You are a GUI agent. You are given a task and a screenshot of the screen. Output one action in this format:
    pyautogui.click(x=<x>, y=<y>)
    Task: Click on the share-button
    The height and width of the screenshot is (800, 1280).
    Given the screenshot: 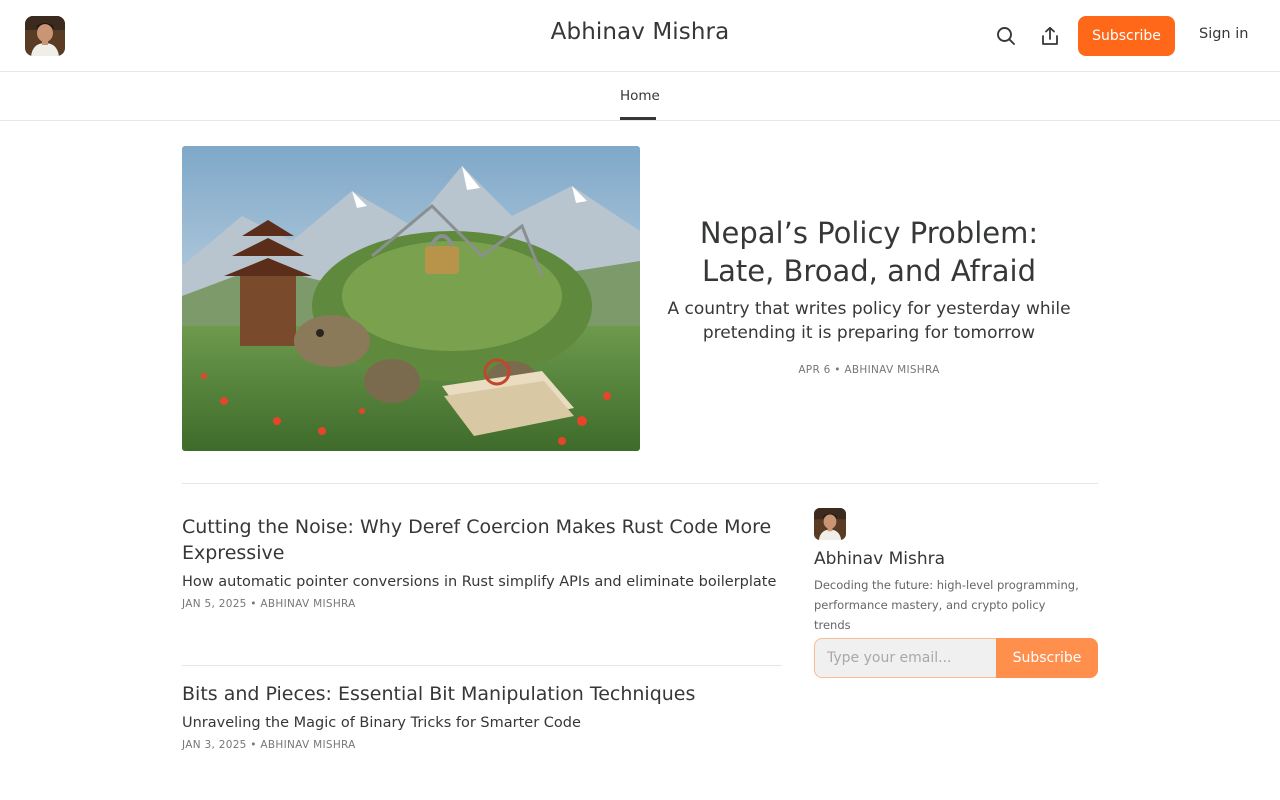 What is the action you would take?
    pyautogui.click(x=1050, y=36)
    